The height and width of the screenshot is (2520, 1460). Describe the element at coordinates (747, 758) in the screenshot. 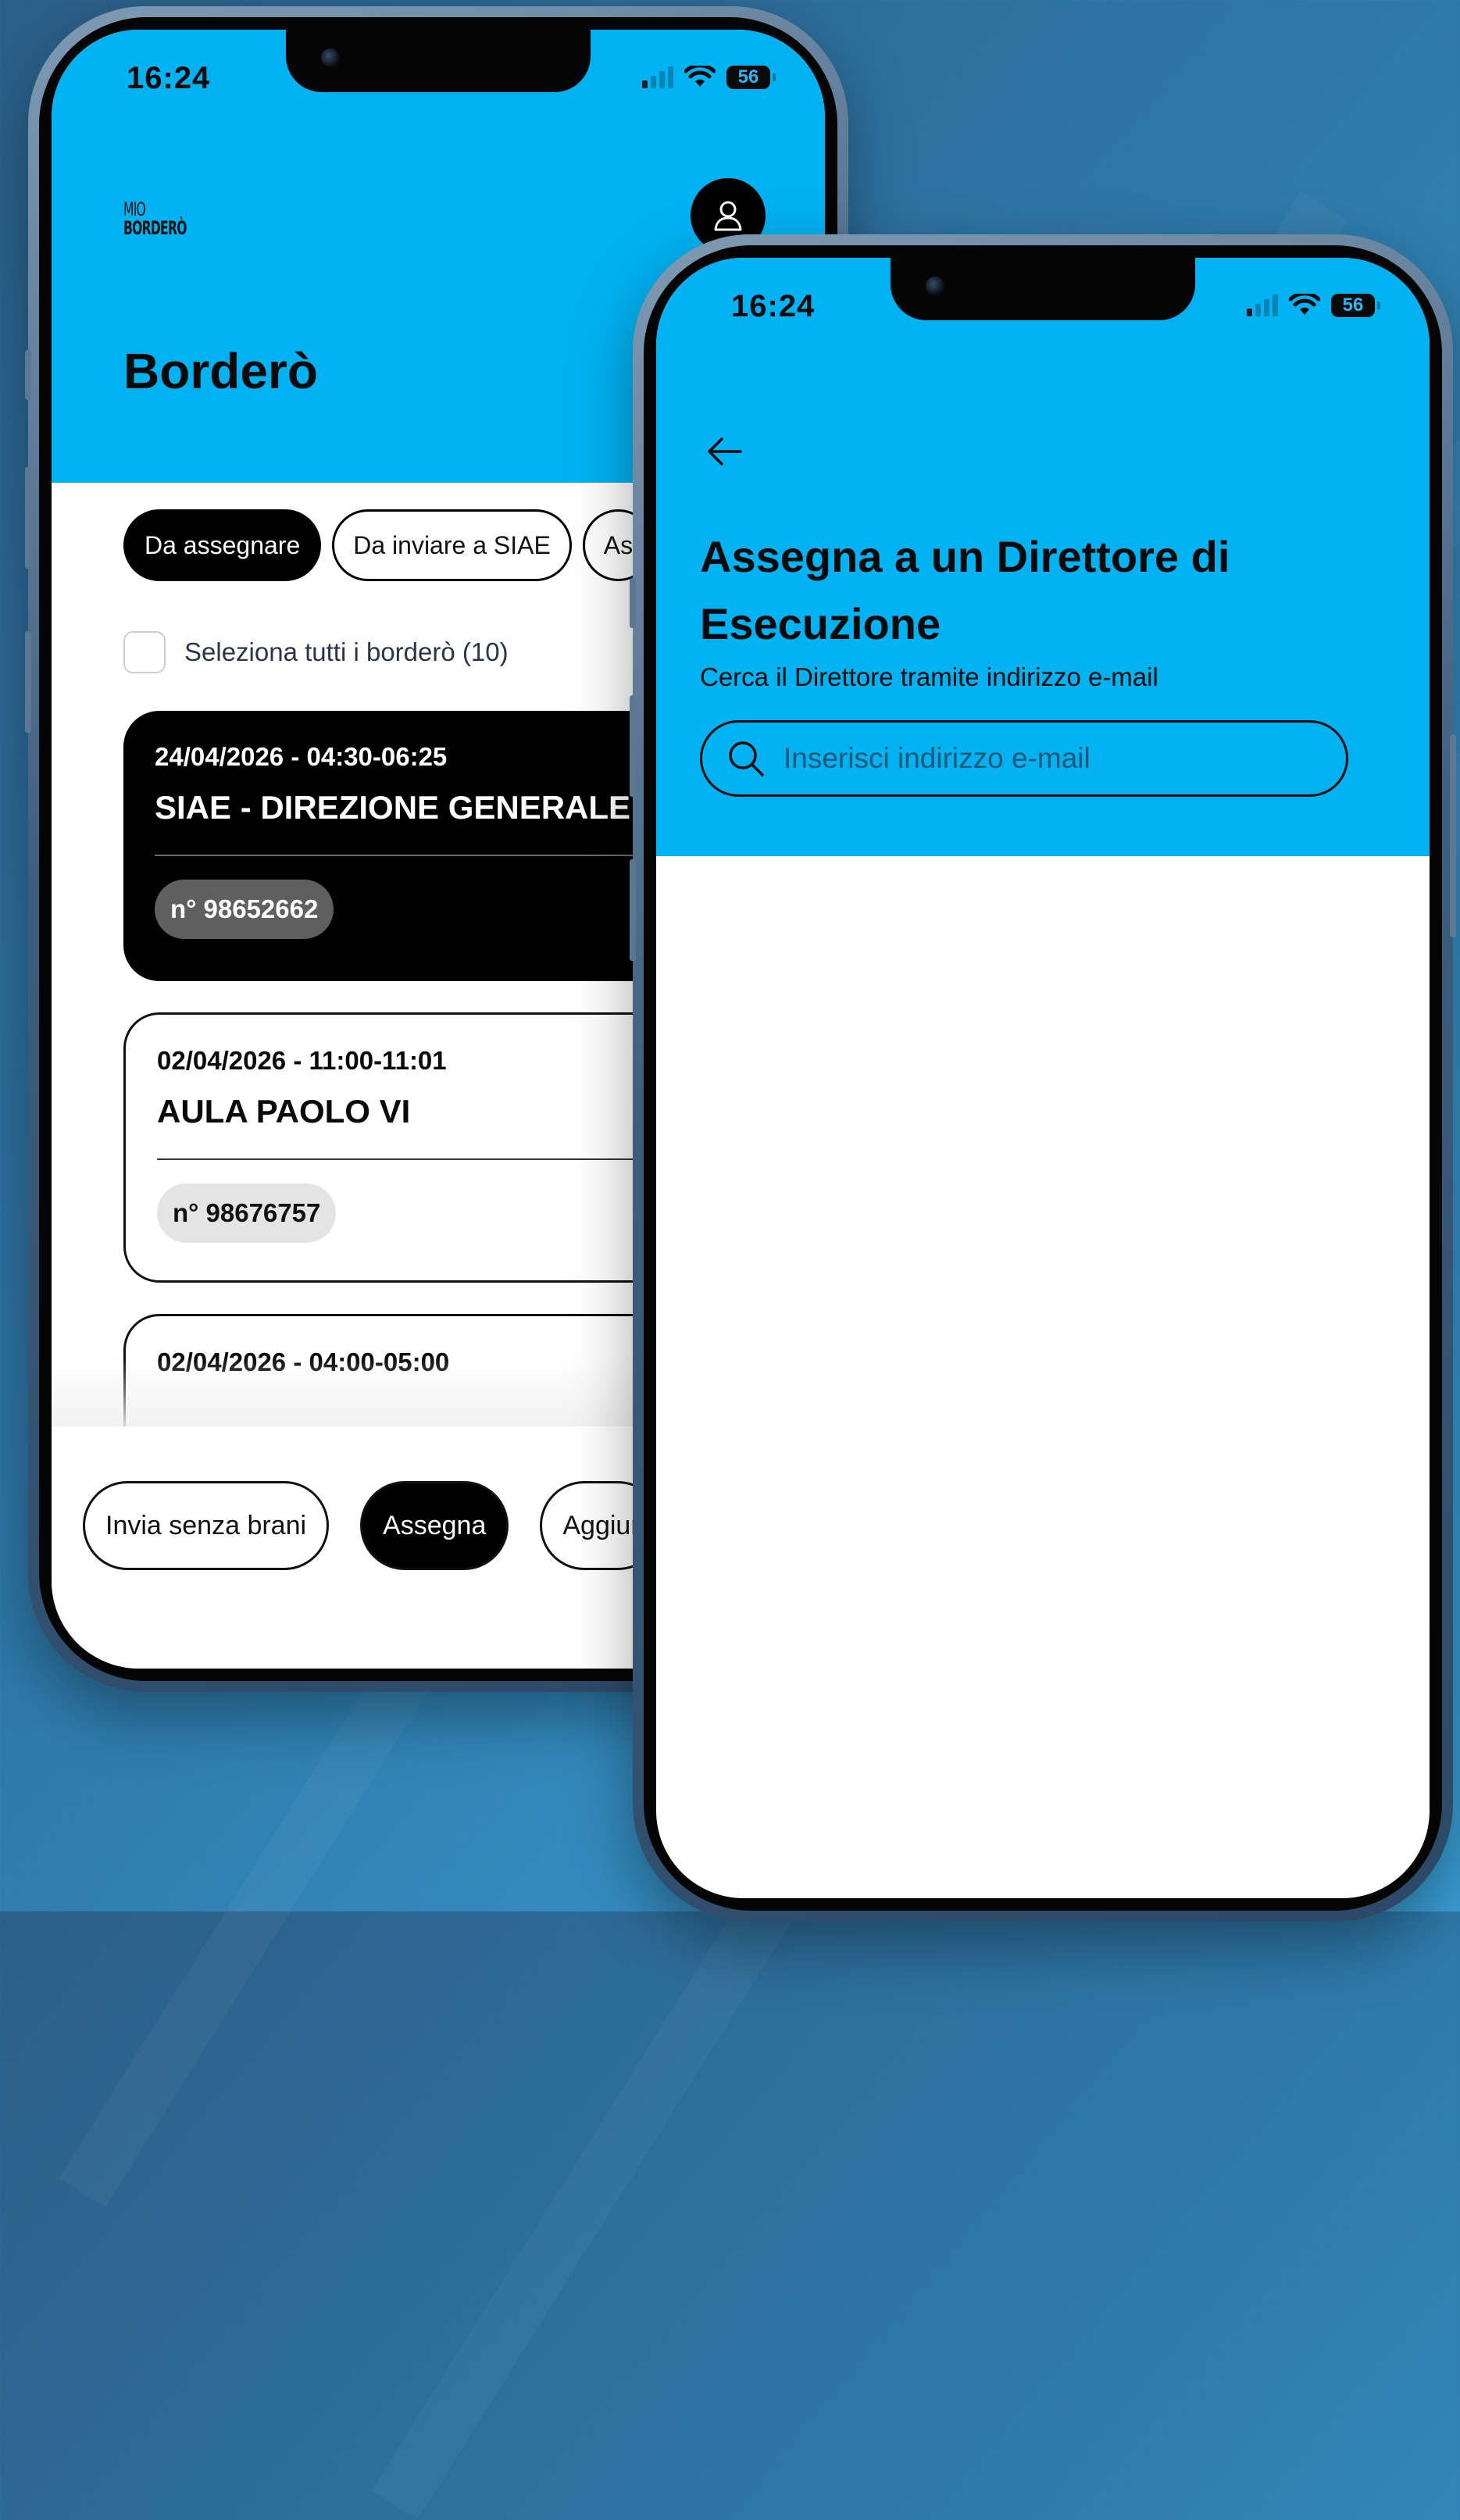

I see `search-icon` at that location.